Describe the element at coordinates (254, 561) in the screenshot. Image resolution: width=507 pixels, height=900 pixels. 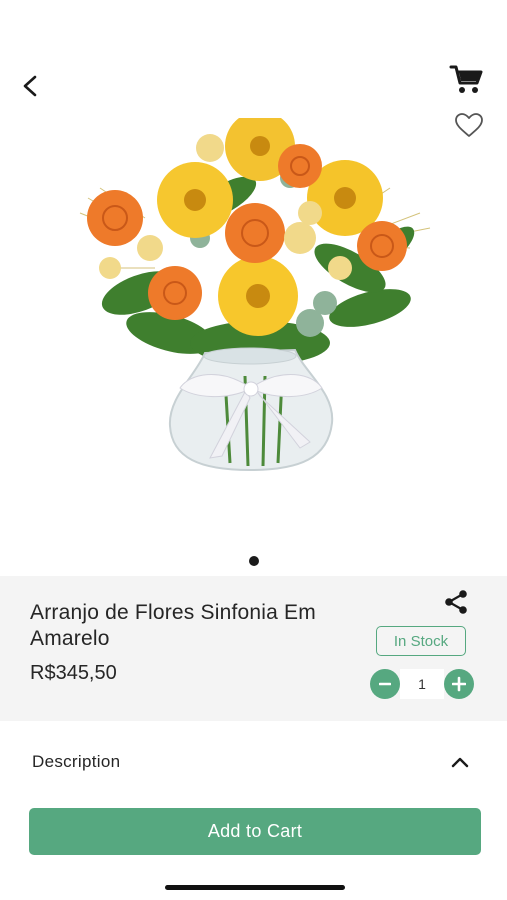
I see `carousel-indicator-dot` at that location.